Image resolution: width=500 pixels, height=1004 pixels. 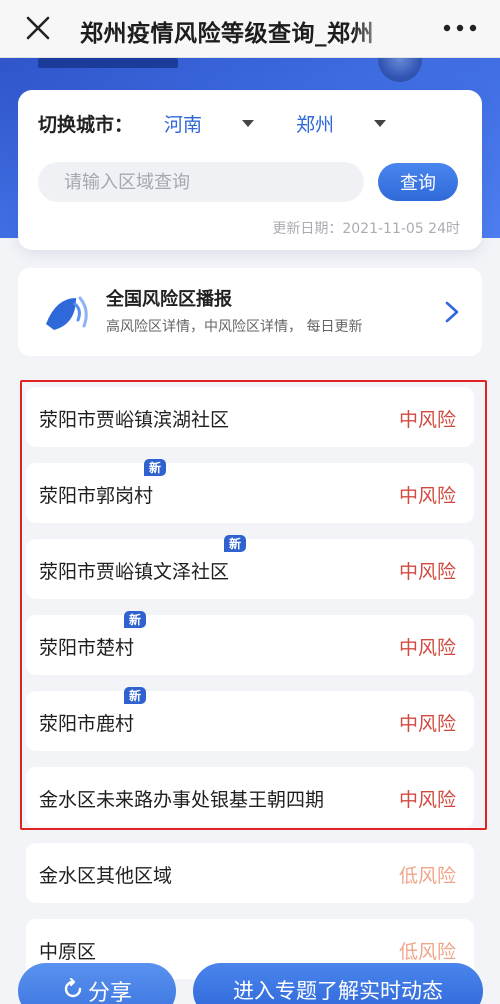 I want to click on chevron-right-icon, so click(x=452, y=312).